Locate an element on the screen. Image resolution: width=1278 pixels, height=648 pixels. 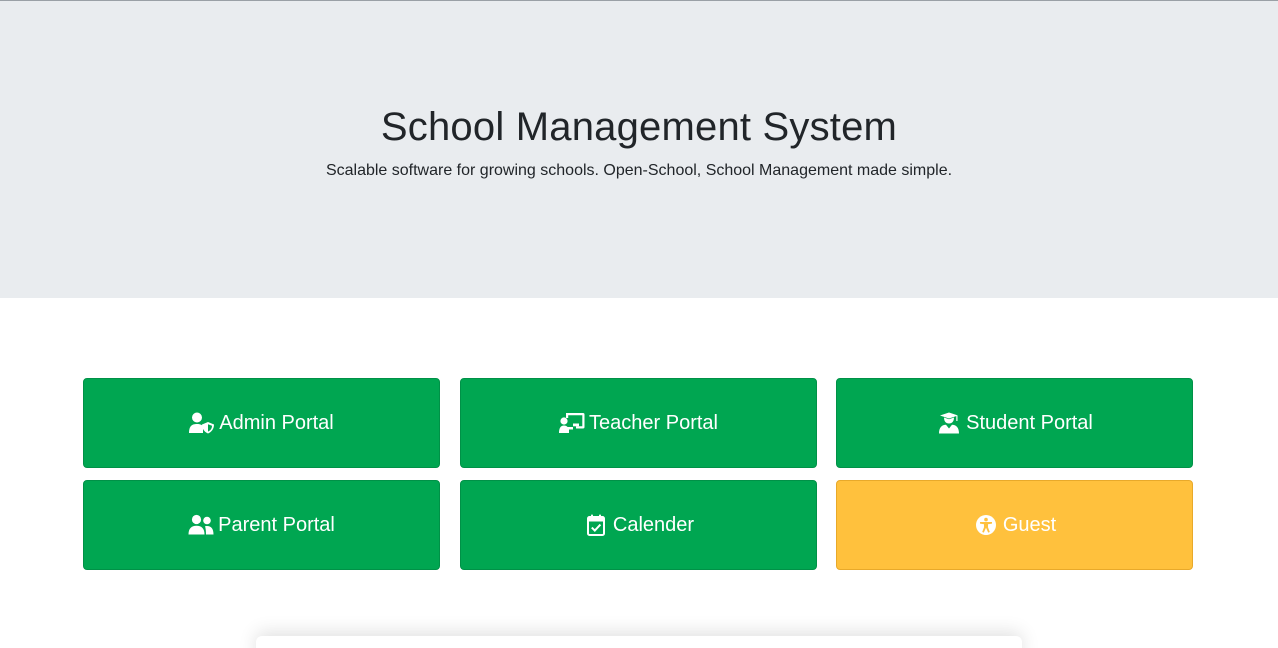
student-portal-button: Student Portal is located at coordinates (1014, 423).